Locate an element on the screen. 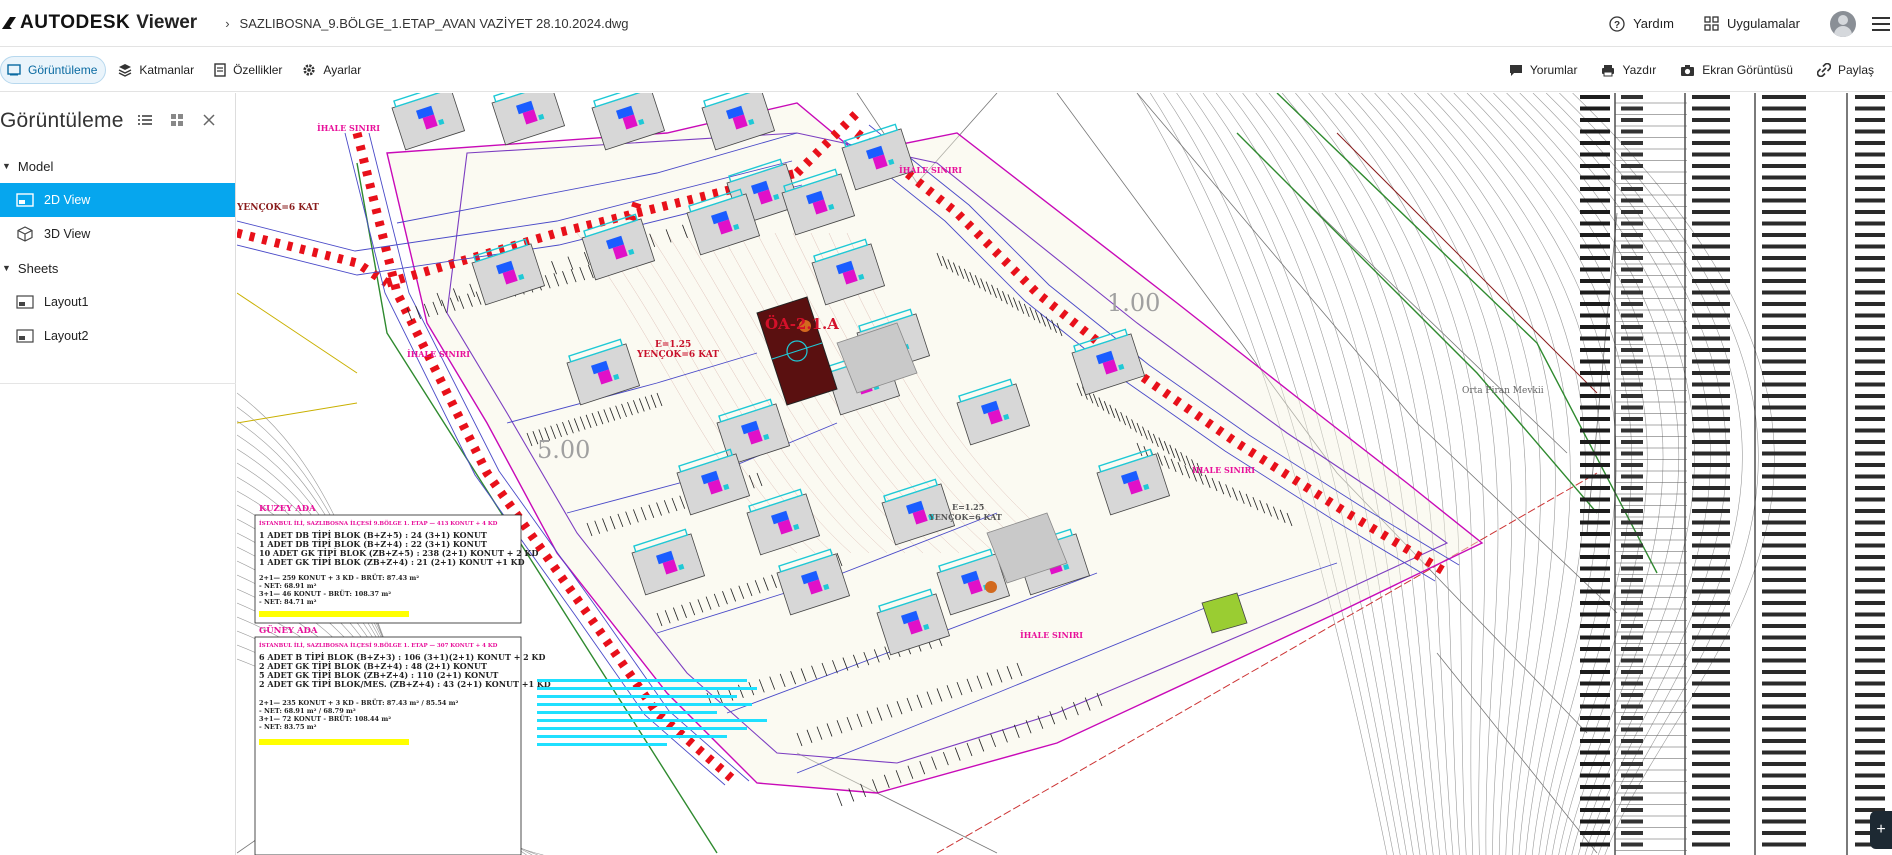 This screenshot has height=855, width=1892. sheets-section-label: Sheets is located at coordinates (38, 268).